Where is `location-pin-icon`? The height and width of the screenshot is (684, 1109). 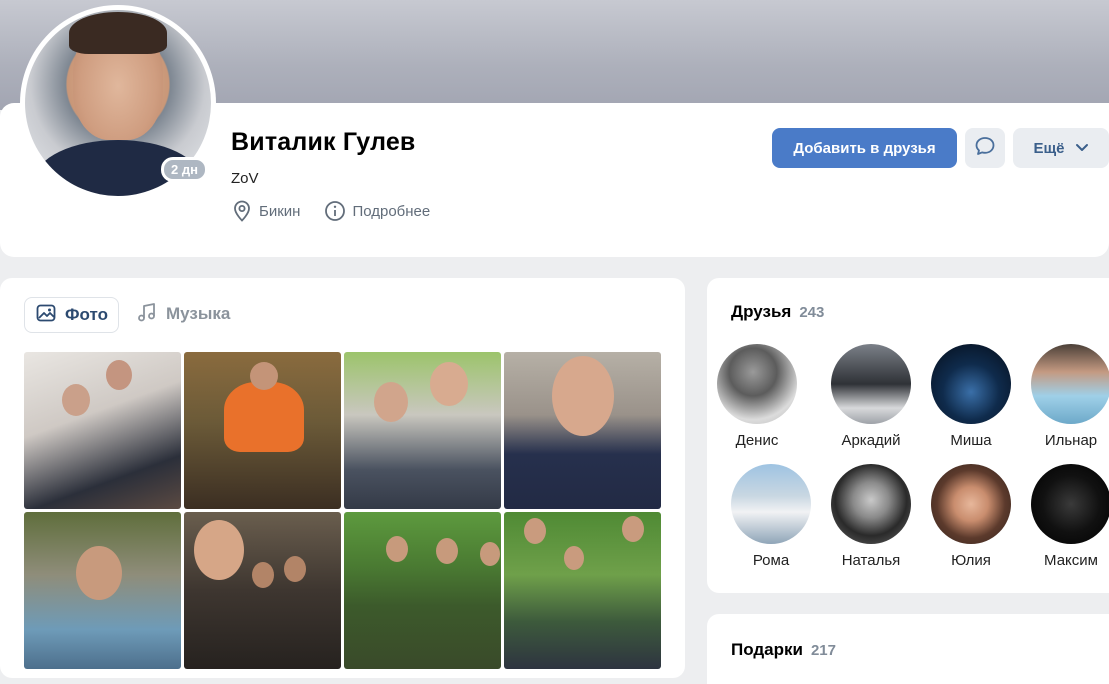 location-pin-icon is located at coordinates (242, 211).